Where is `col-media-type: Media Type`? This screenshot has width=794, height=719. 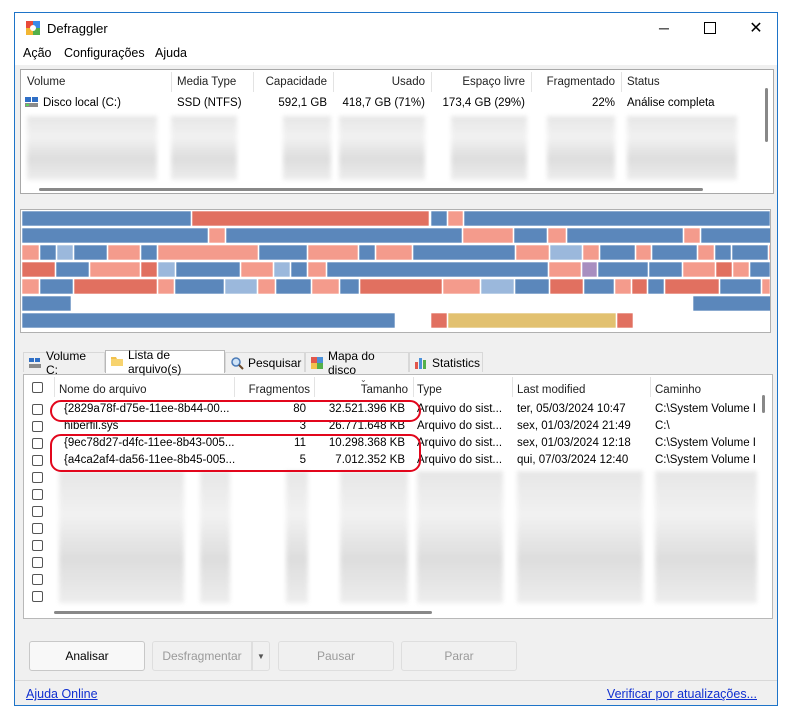 col-media-type: Media Type is located at coordinates (206, 82).